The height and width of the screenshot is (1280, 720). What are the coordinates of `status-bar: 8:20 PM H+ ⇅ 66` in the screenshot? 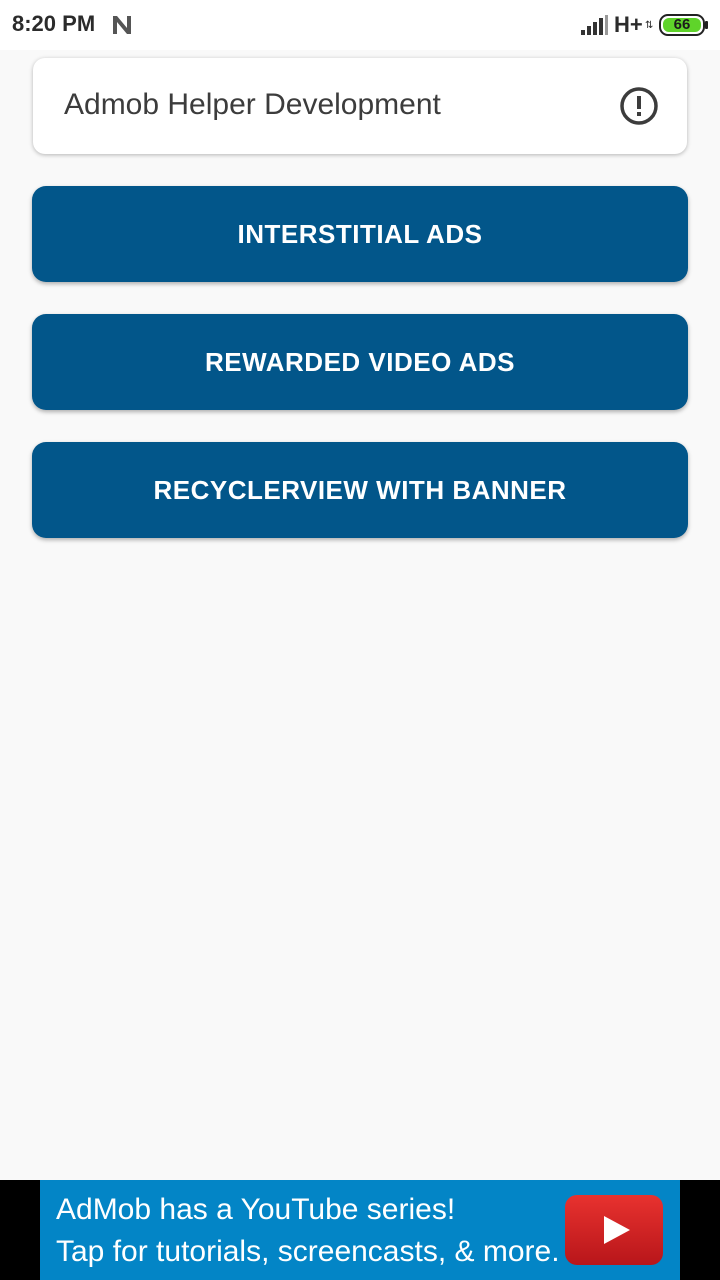 It's located at (360, 25).